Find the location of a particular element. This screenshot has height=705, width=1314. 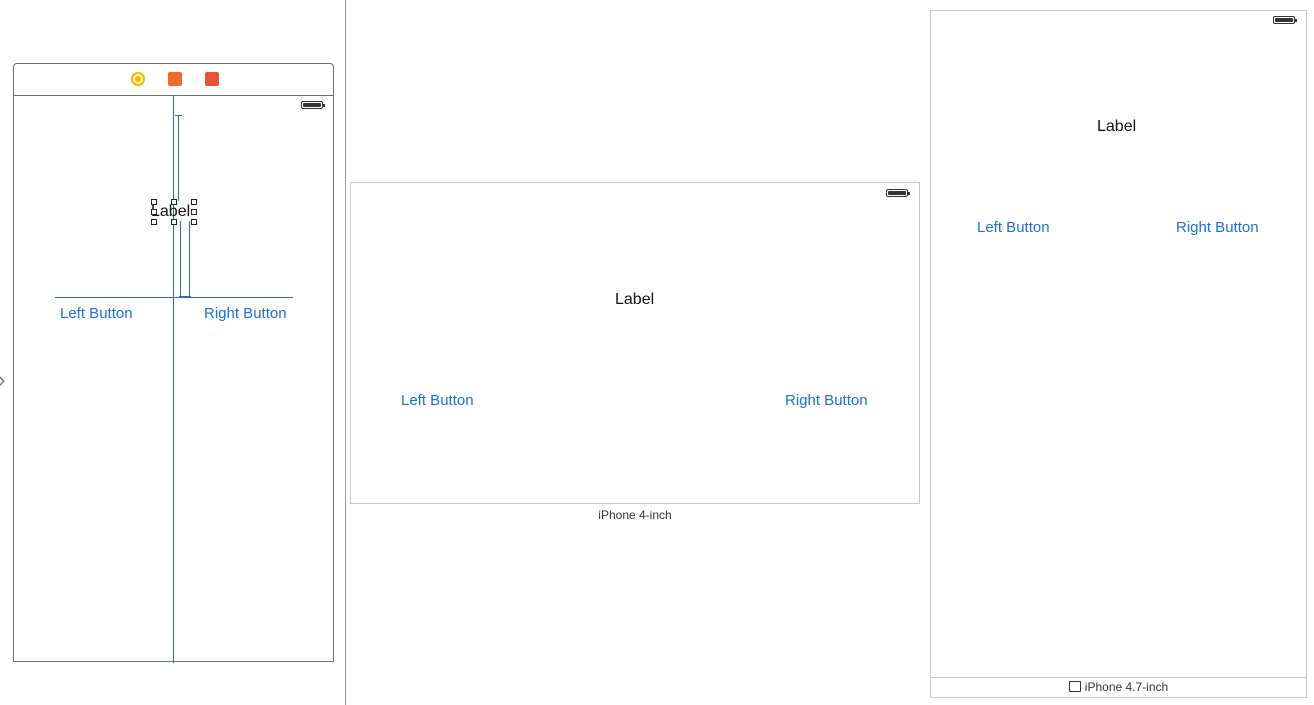

entry-point-arrow-icon: › is located at coordinates (2, 380).